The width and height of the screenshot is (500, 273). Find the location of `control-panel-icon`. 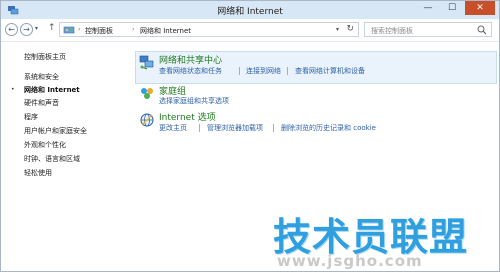

control-panel-icon is located at coordinates (69, 30).